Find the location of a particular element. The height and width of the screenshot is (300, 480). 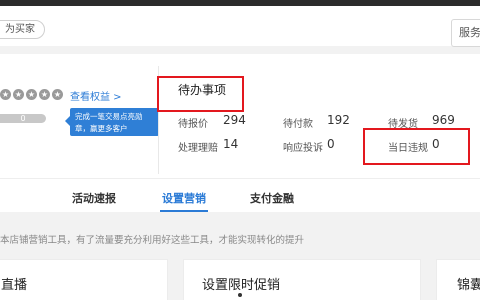

tab-marketing-settings: 设置营销 is located at coordinates (184, 198).